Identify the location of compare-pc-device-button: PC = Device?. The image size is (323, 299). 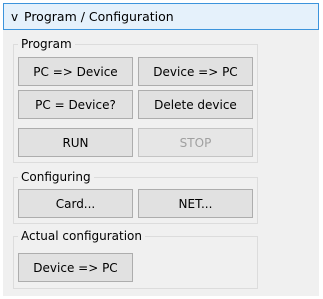
(75, 104).